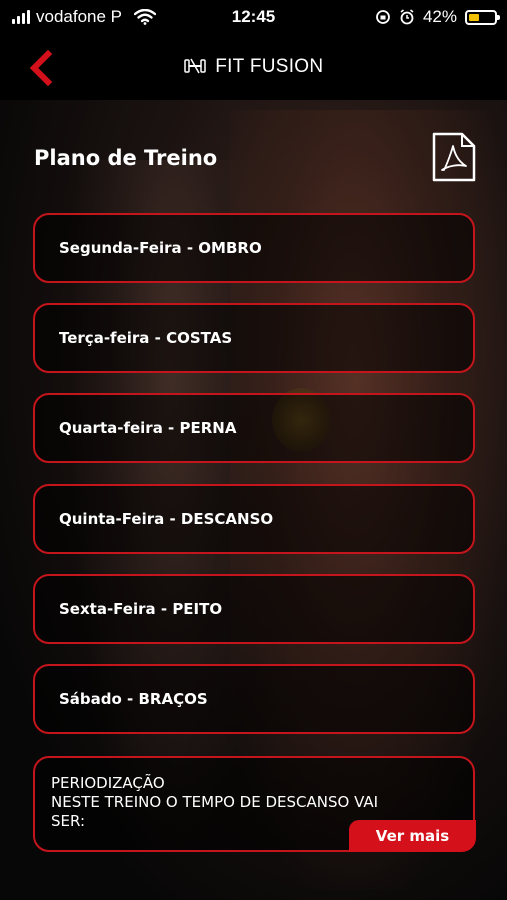 The image size is (507, 900). I want to click on periodization-title: PERIODIZAÇÃO, so click(108, 783).